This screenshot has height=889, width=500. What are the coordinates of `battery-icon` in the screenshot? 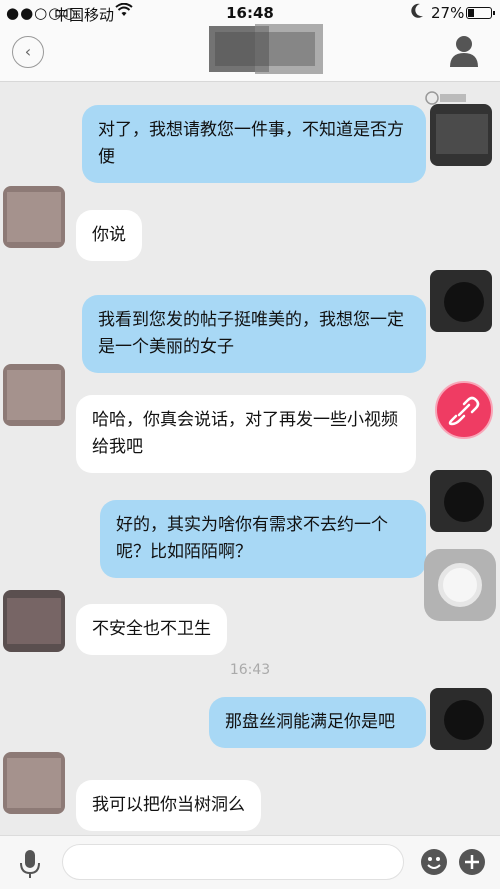 It's located at (480, 13).